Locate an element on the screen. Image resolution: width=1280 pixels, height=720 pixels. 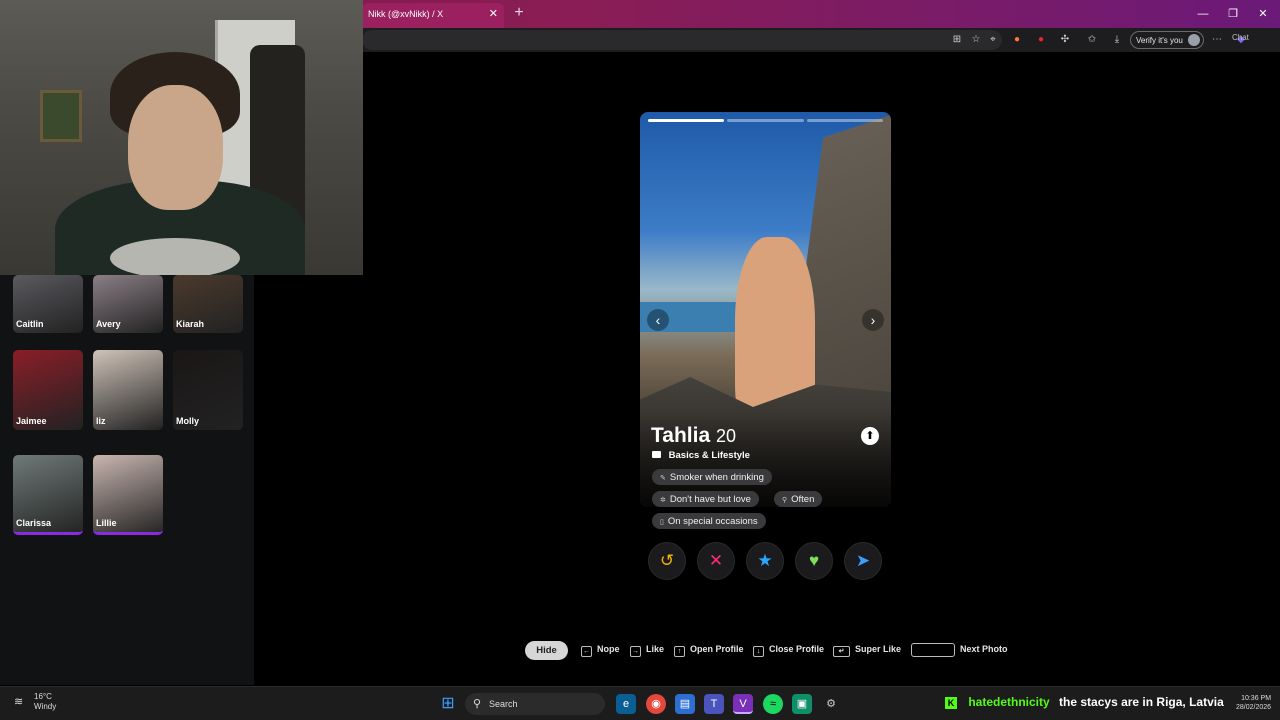
clock-time: 10:36 PM is located at coordinates (1256, 698).